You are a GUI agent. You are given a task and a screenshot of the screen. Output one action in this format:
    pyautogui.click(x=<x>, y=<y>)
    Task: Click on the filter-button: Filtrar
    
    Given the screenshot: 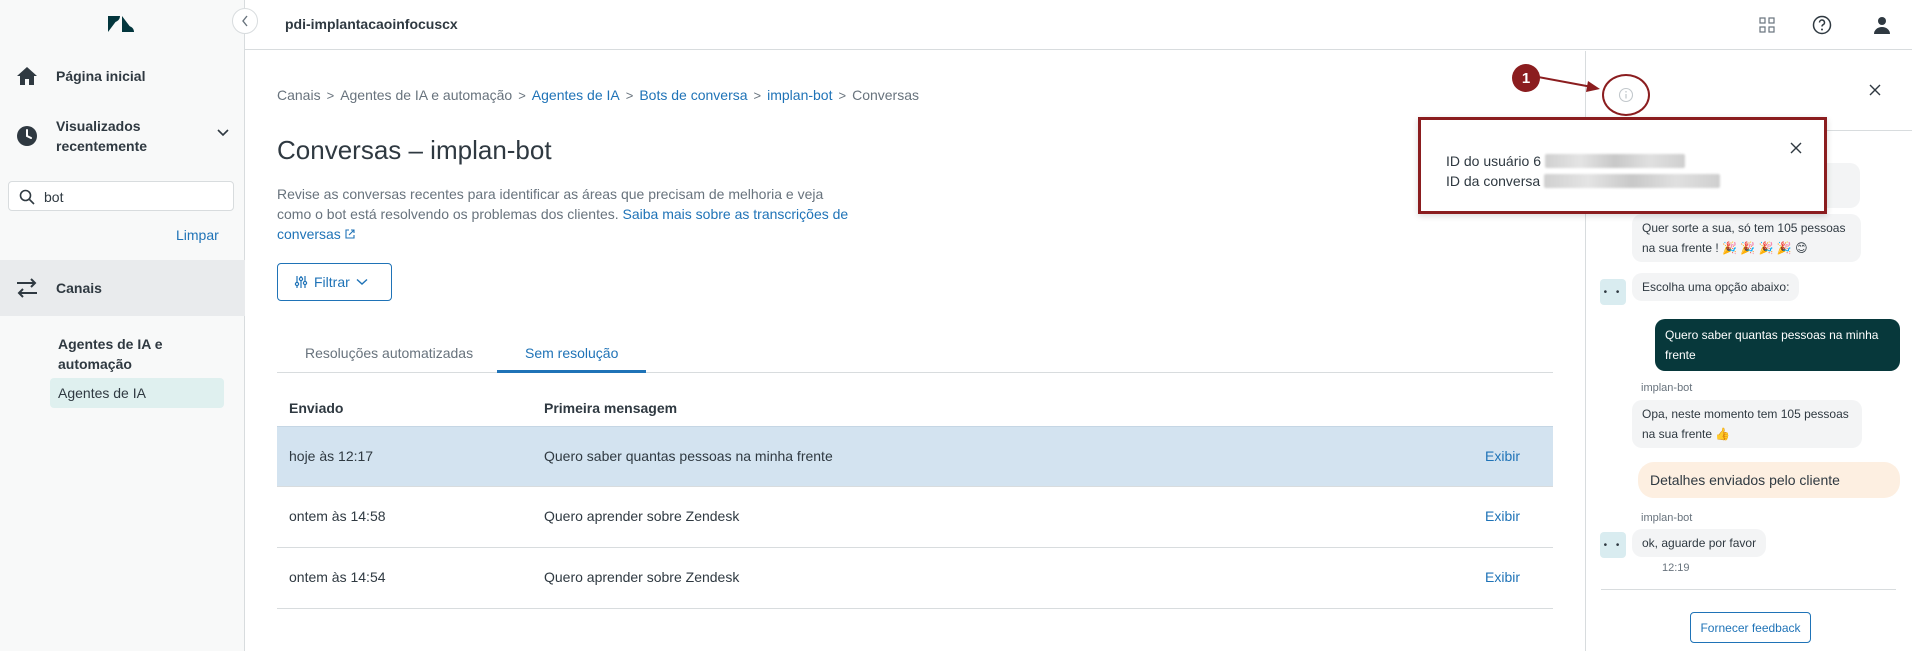 What is the action you would take?
    pyautogui.click(x=334, y=282)
    